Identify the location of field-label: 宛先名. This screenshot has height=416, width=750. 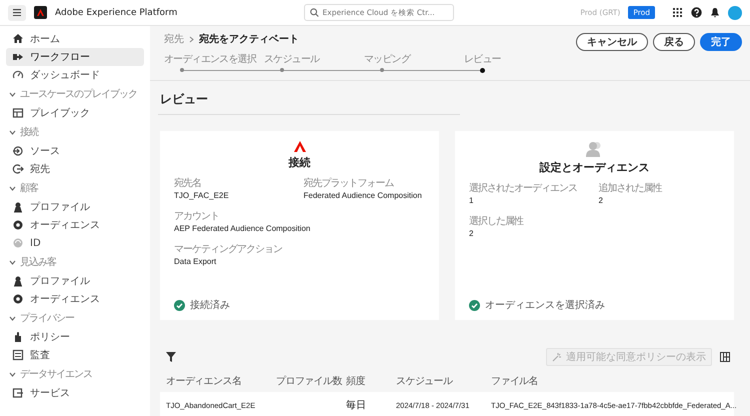
(188, 183).